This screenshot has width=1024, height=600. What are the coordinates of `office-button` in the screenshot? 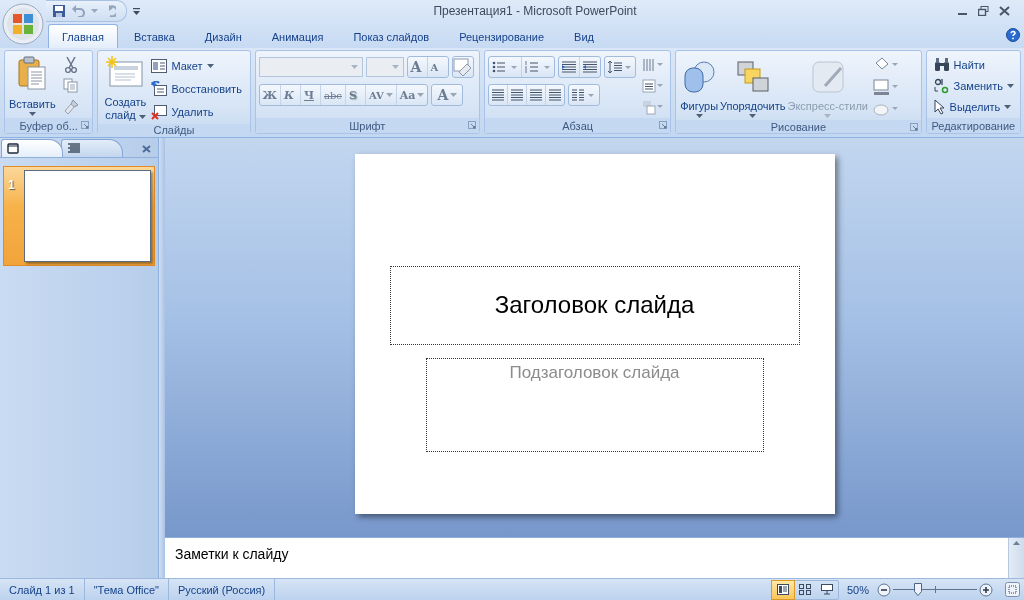 It's located at (23, 24).